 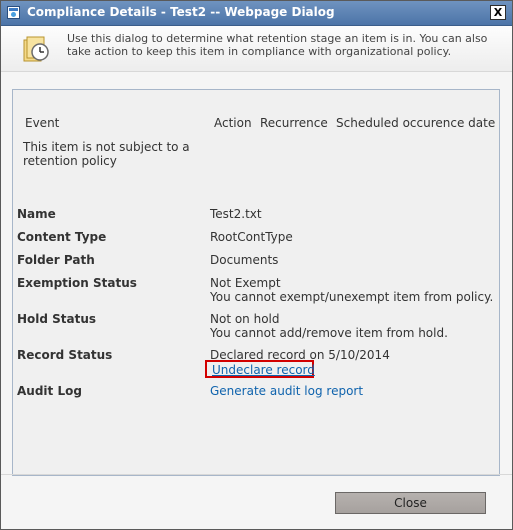 What do you see at coordinates (256, 474) in the screenshot?
I see `footer-divider` at bounding box center [256, 474].